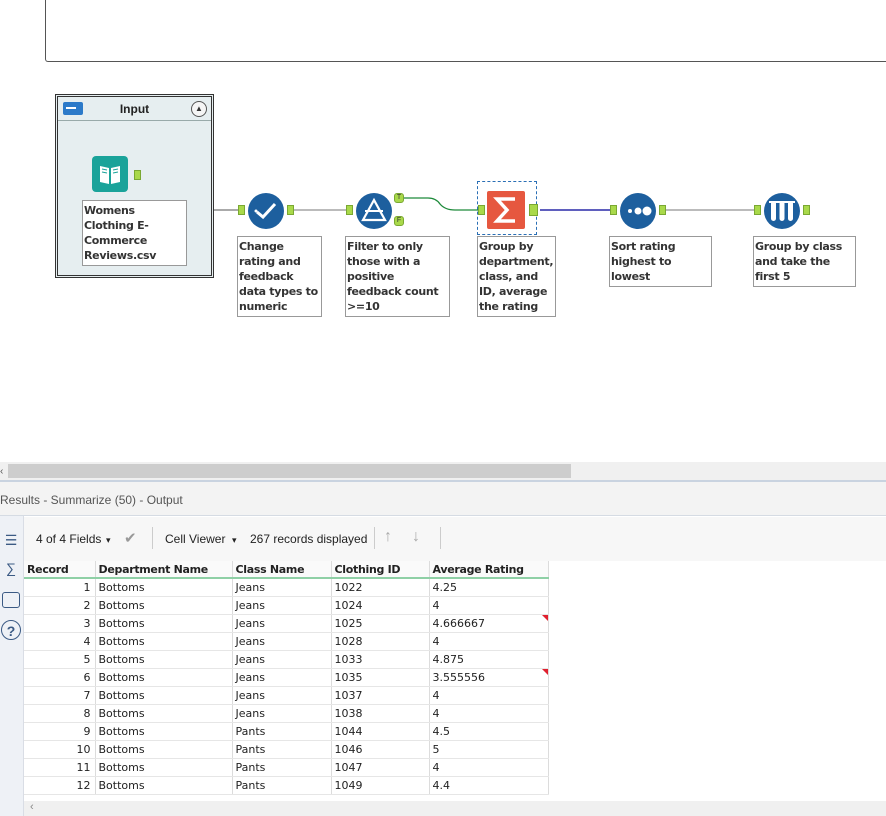  I want to click on table-row: 5 Bottoms Jeans 1033 4.875, so click(286, 659).